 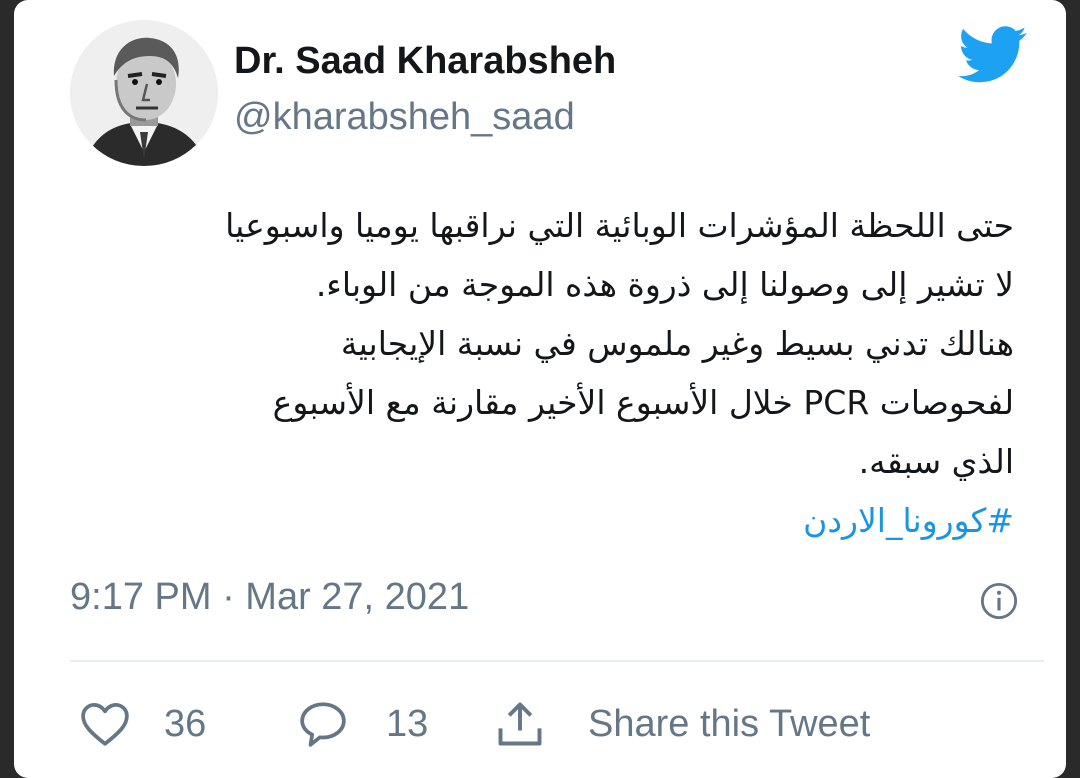 What do you see at coordinates (404, 117) in the screenshot?
I see `author-handle: @kharabsheh_saad` at bounding box center [404, 117].